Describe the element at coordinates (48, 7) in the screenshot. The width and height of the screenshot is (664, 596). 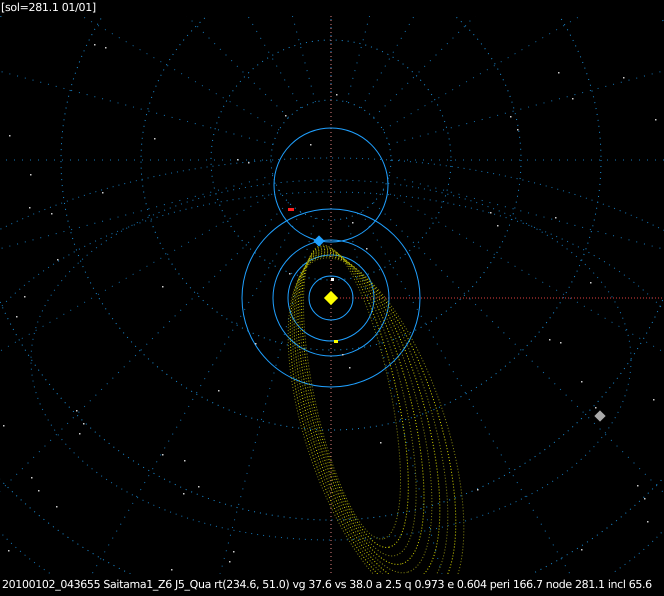
I see `header-label: [sol=281.1 01/01]` at that location.